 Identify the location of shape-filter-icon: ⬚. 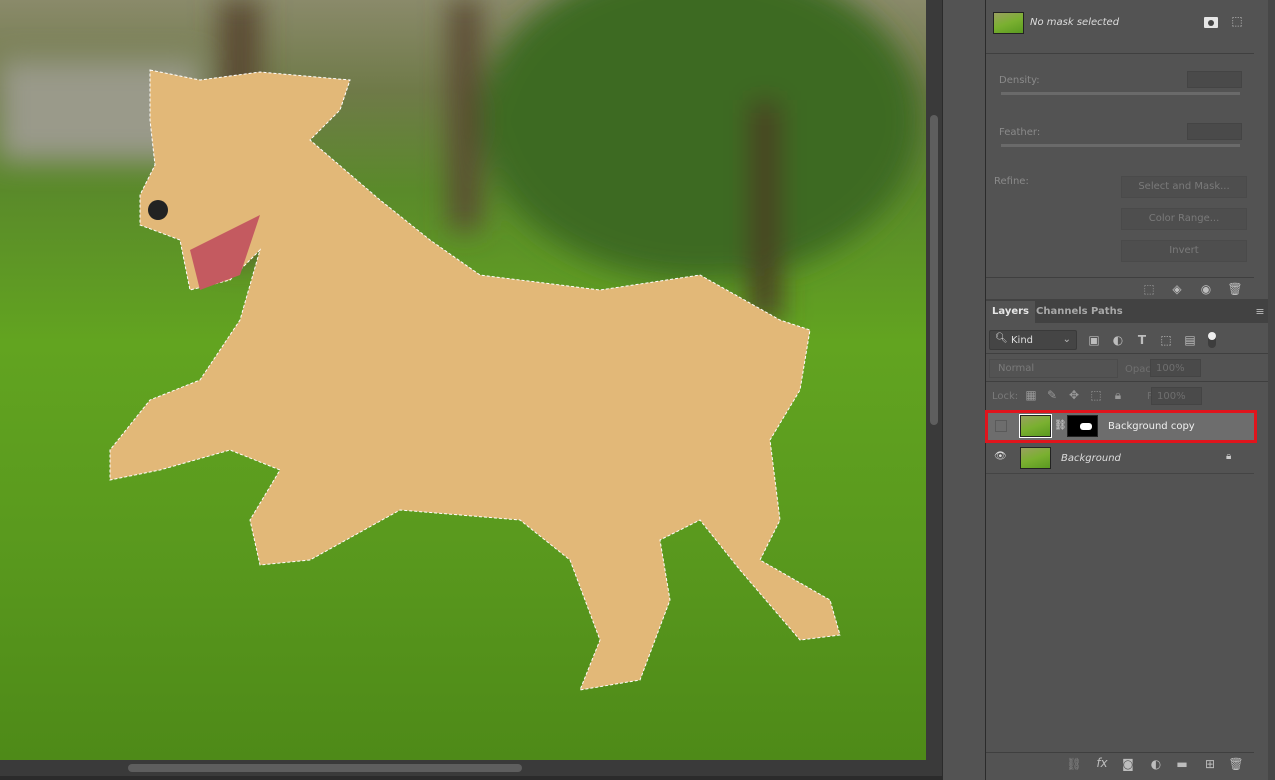
(1166, 340).